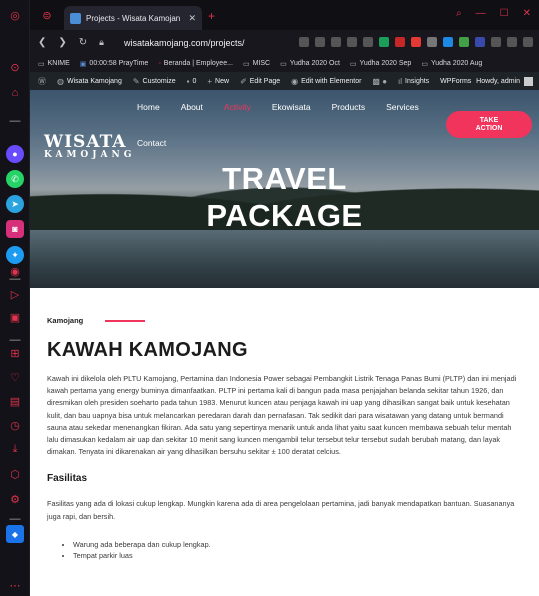 The image size is (539, 596). What do you see at coordinates (326, 81) in the screenshot?
I see `admin-elementor: ◉ Edit with Elementor` at bounding box center [326, 81].